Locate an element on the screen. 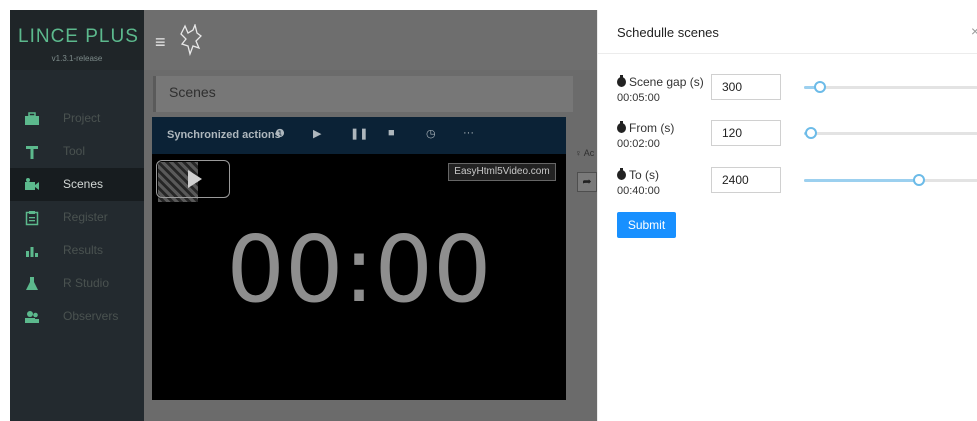 The image size is (977, 421). video-camera-icon is located at coordinates (32, 184).